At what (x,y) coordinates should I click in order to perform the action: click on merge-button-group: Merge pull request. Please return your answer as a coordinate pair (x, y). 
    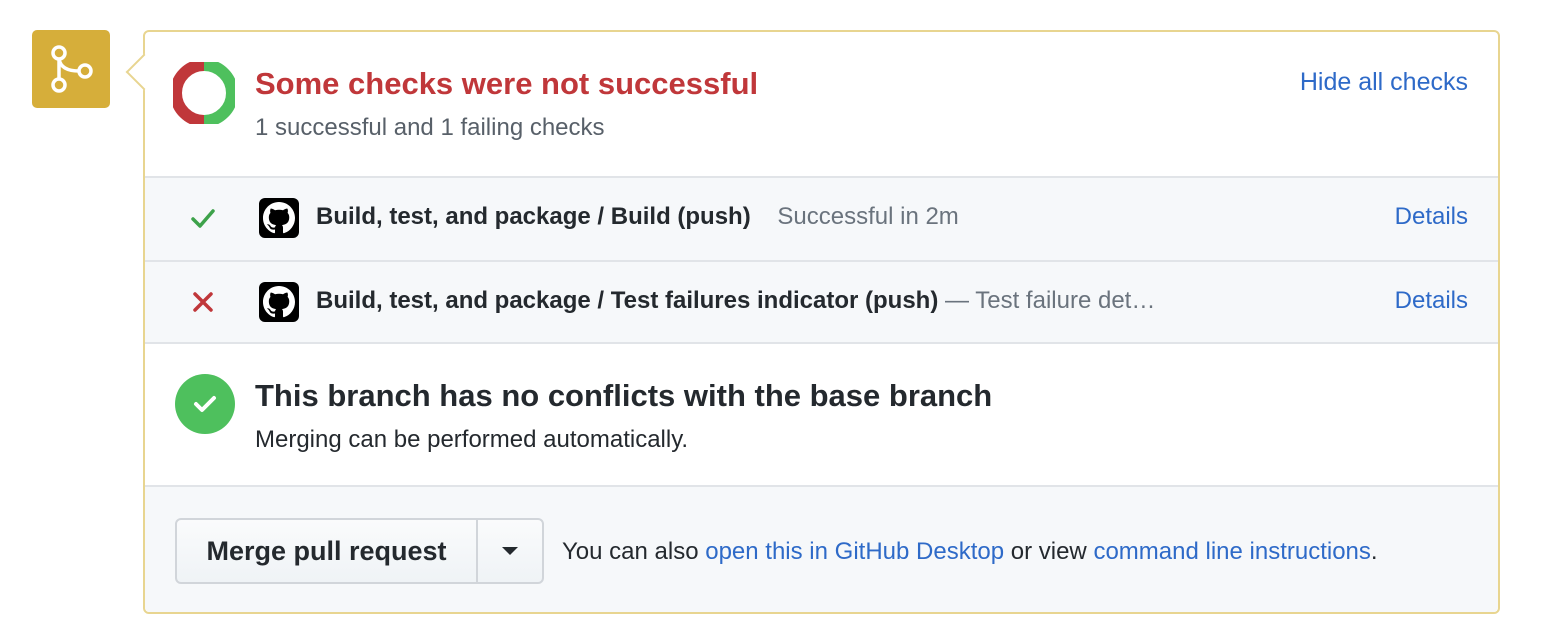
    Looking at the image, I should click on (359, 551).